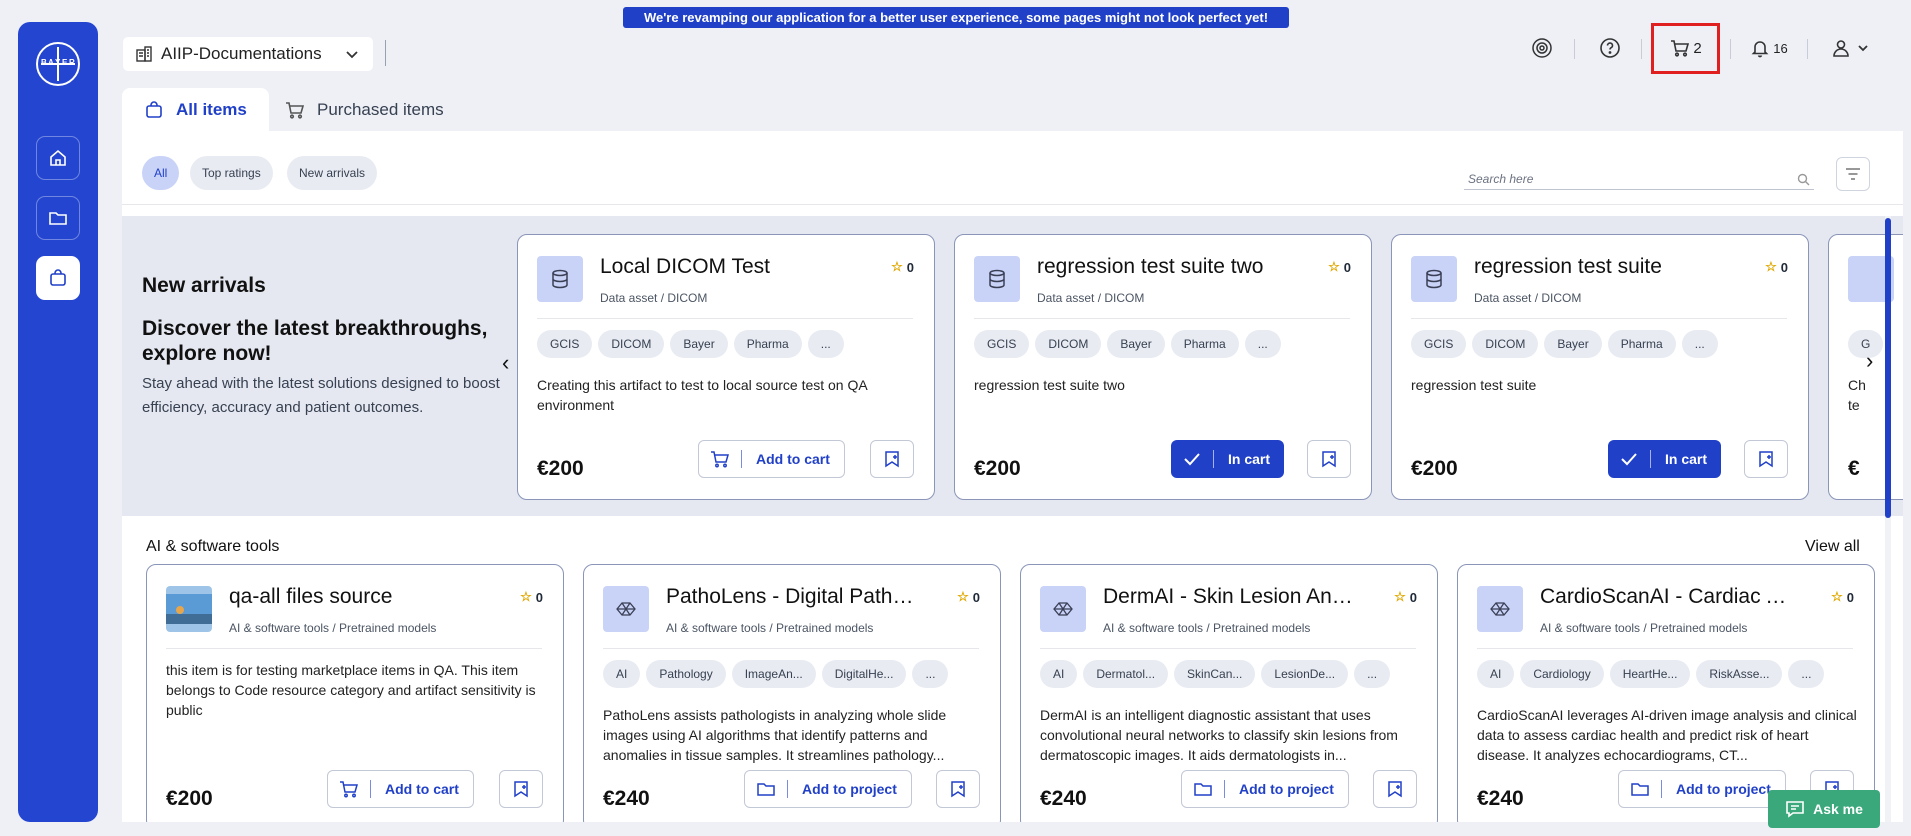 Image resolution: width=1911 pixels, height=836 pixels. I want to click on bayer-logo: BAYER, so click(58, 64).